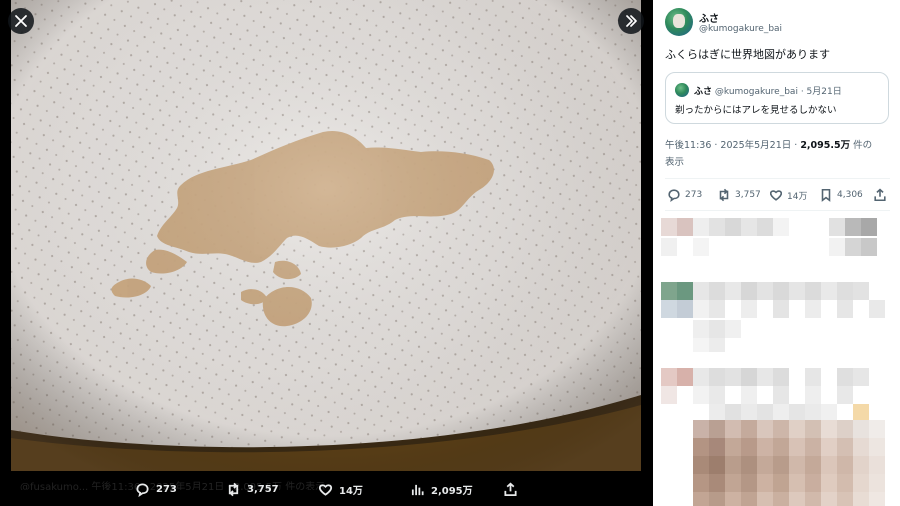 This screenshot has height=506, width=900. Describe the element at coordinates (732, 145) in the screenshot. I see `tweet-timestamp: 午後11:36 · 2025年5月21日 ·` at that location.